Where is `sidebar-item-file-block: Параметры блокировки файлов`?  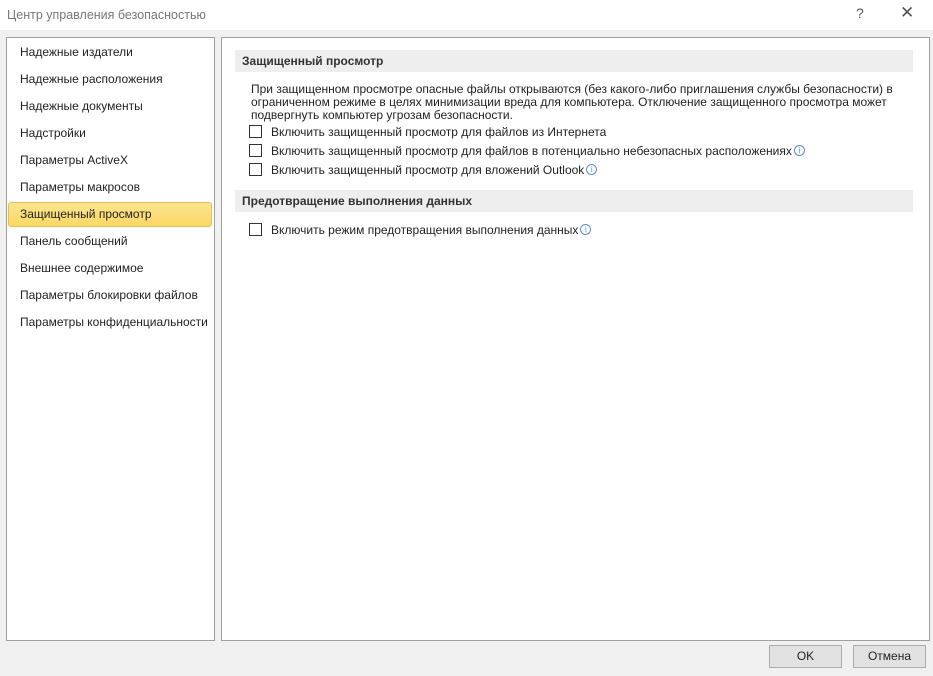
sidebar-item-file-block: Параметры блокировки файлов is located at coordinates (110, 295).